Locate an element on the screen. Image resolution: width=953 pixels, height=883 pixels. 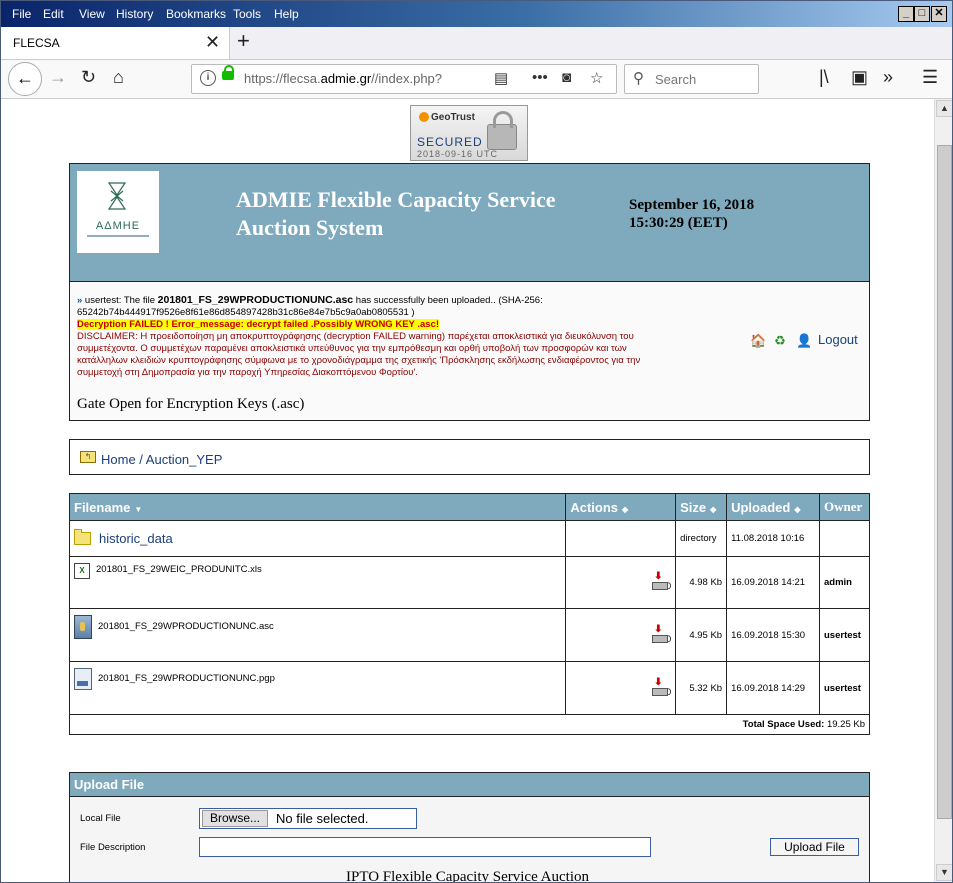
close-window-button: ✕ is located at coordinates (939, 14).